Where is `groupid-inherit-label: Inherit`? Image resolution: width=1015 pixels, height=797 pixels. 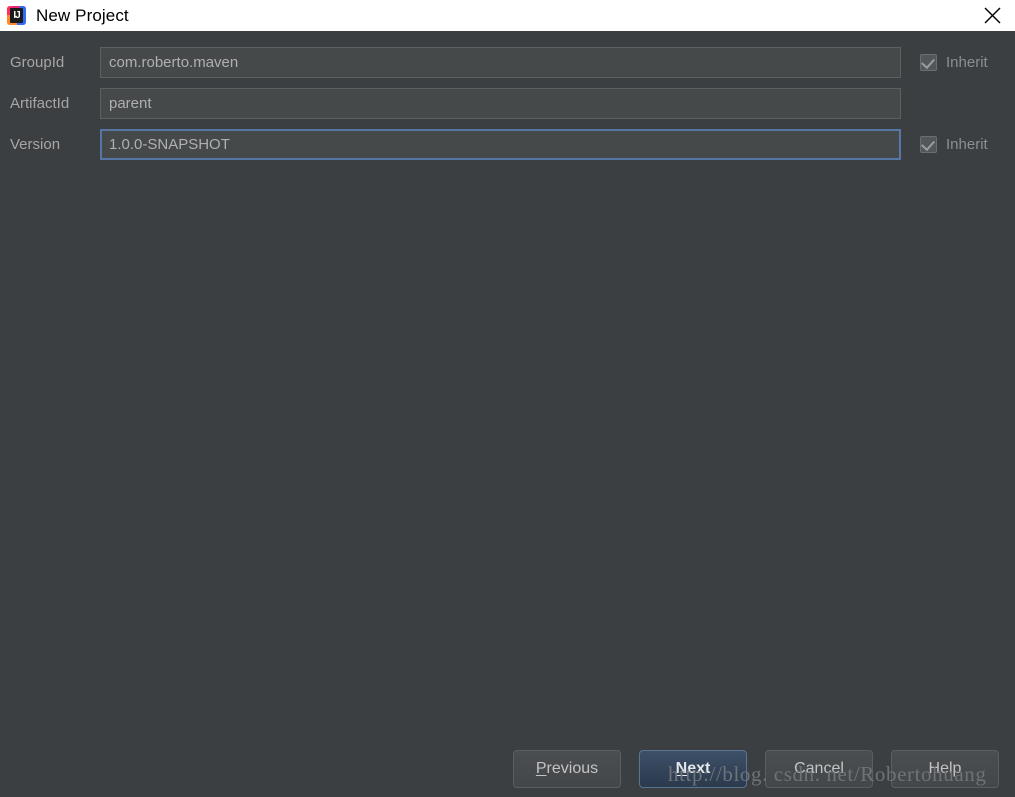
groupid-inherit-label: Inherit is located at coordinates (967, 62).